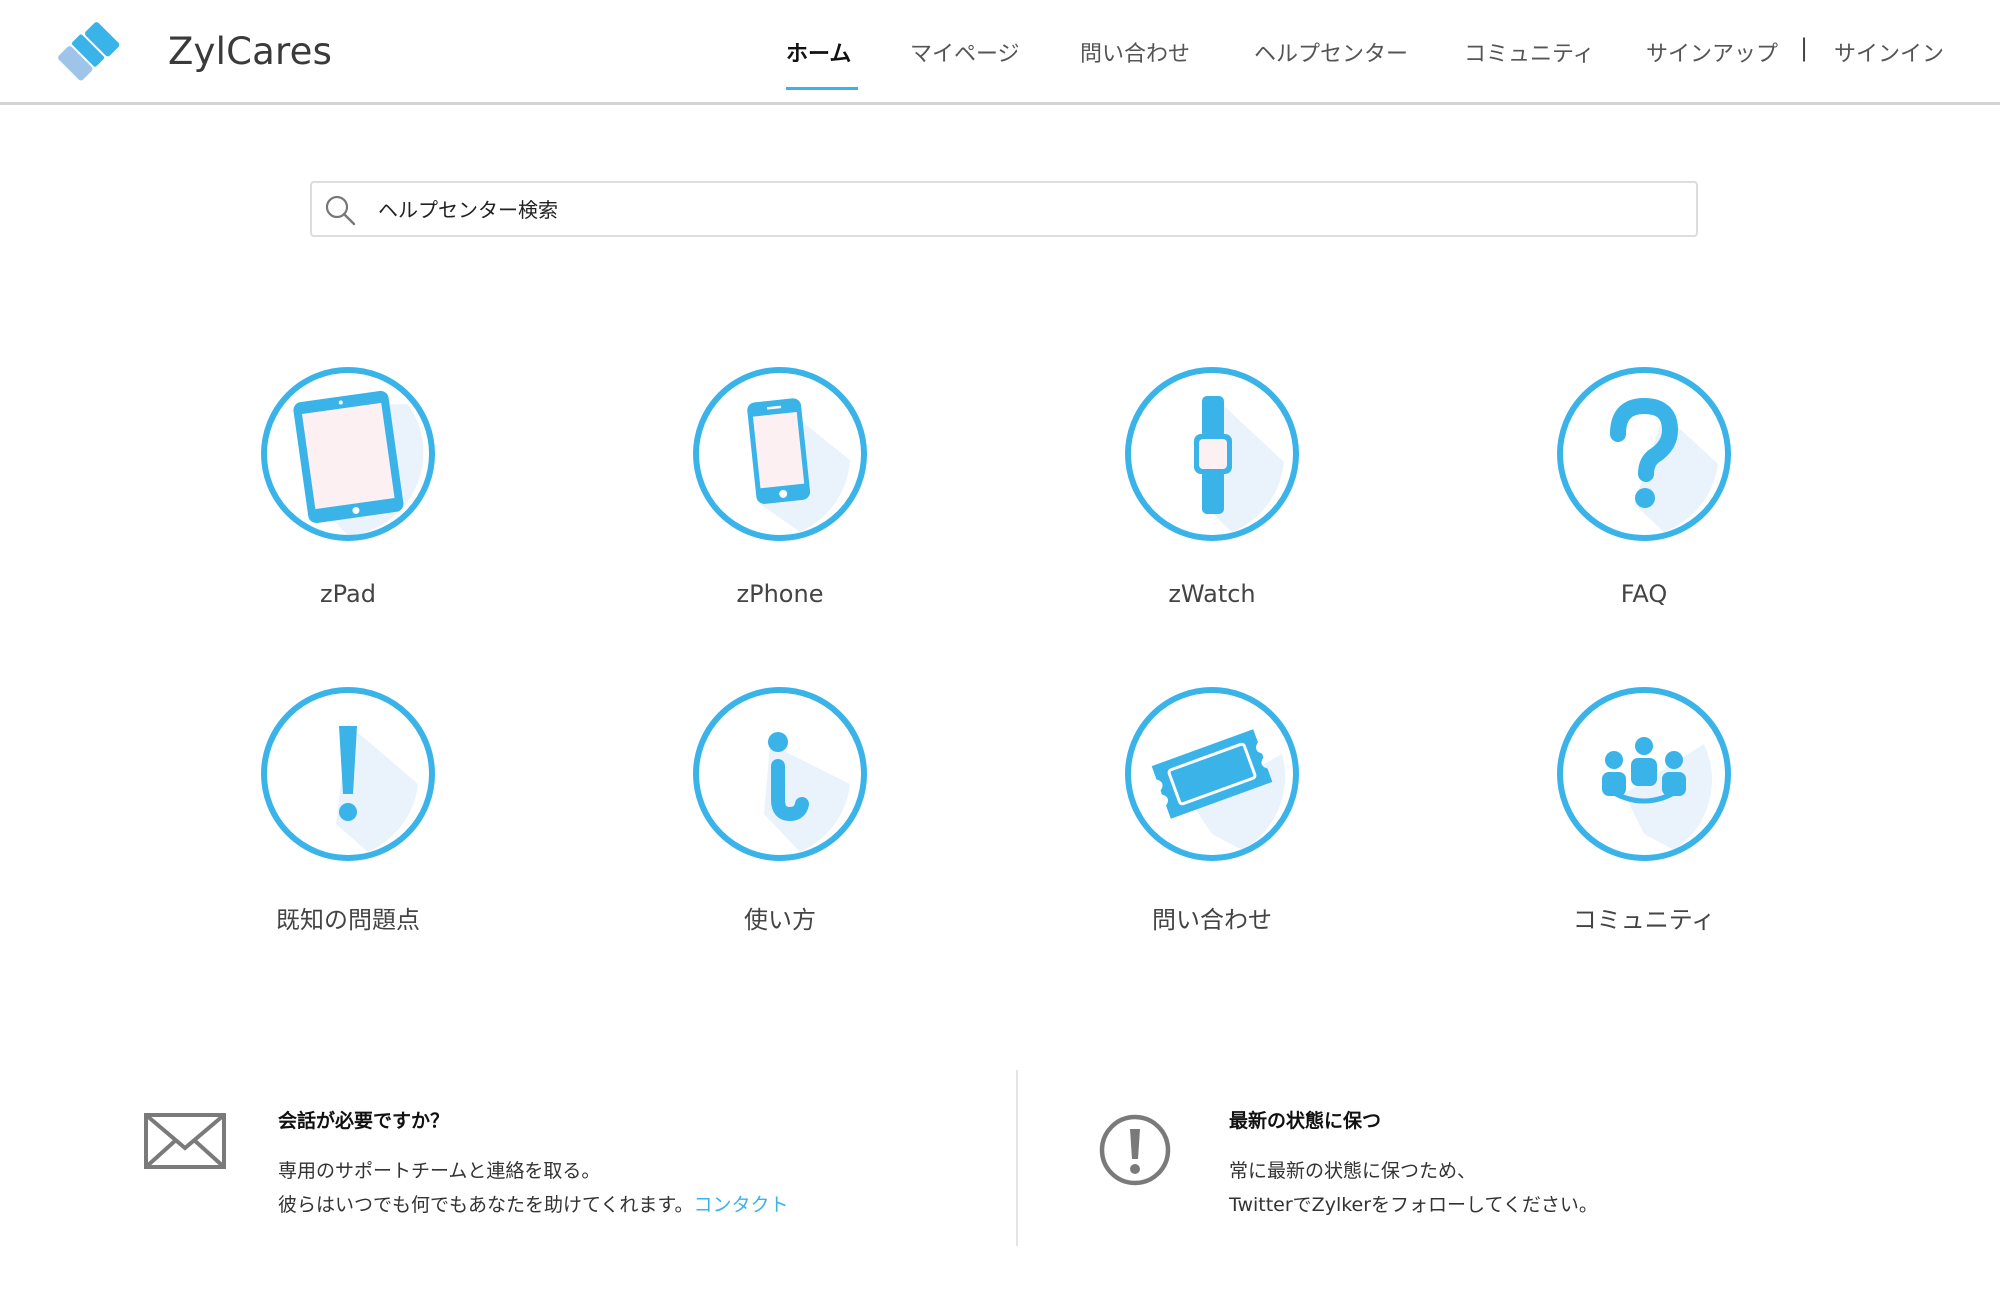 The image size is (2000, 1304). What do you see at coordinates (818, 52) in the screenshot?
I see `nav-home: ホーム` at bounding box center [818, 52].